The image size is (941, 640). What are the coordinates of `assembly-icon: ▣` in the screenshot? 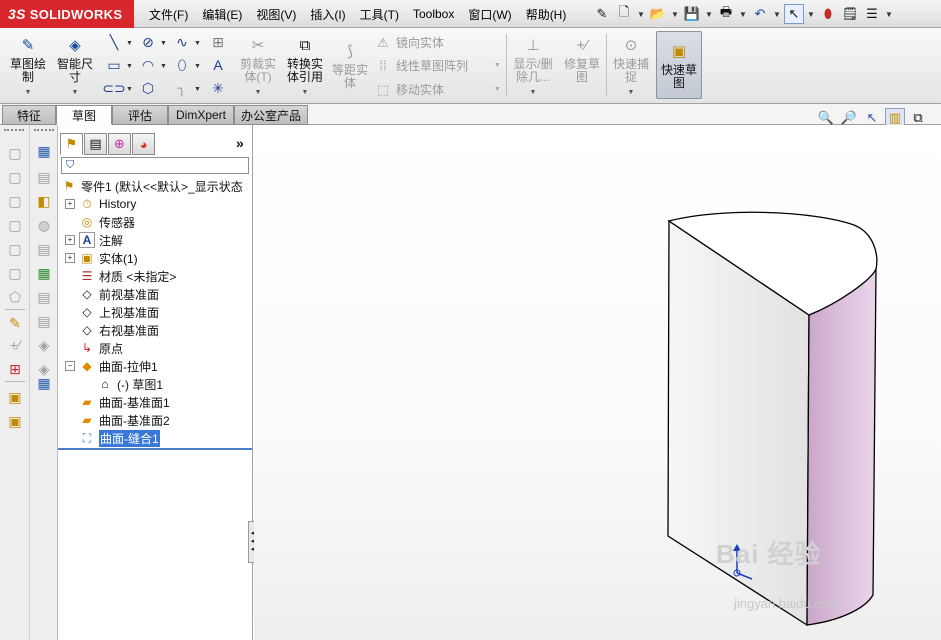 It's located at (15, 421).